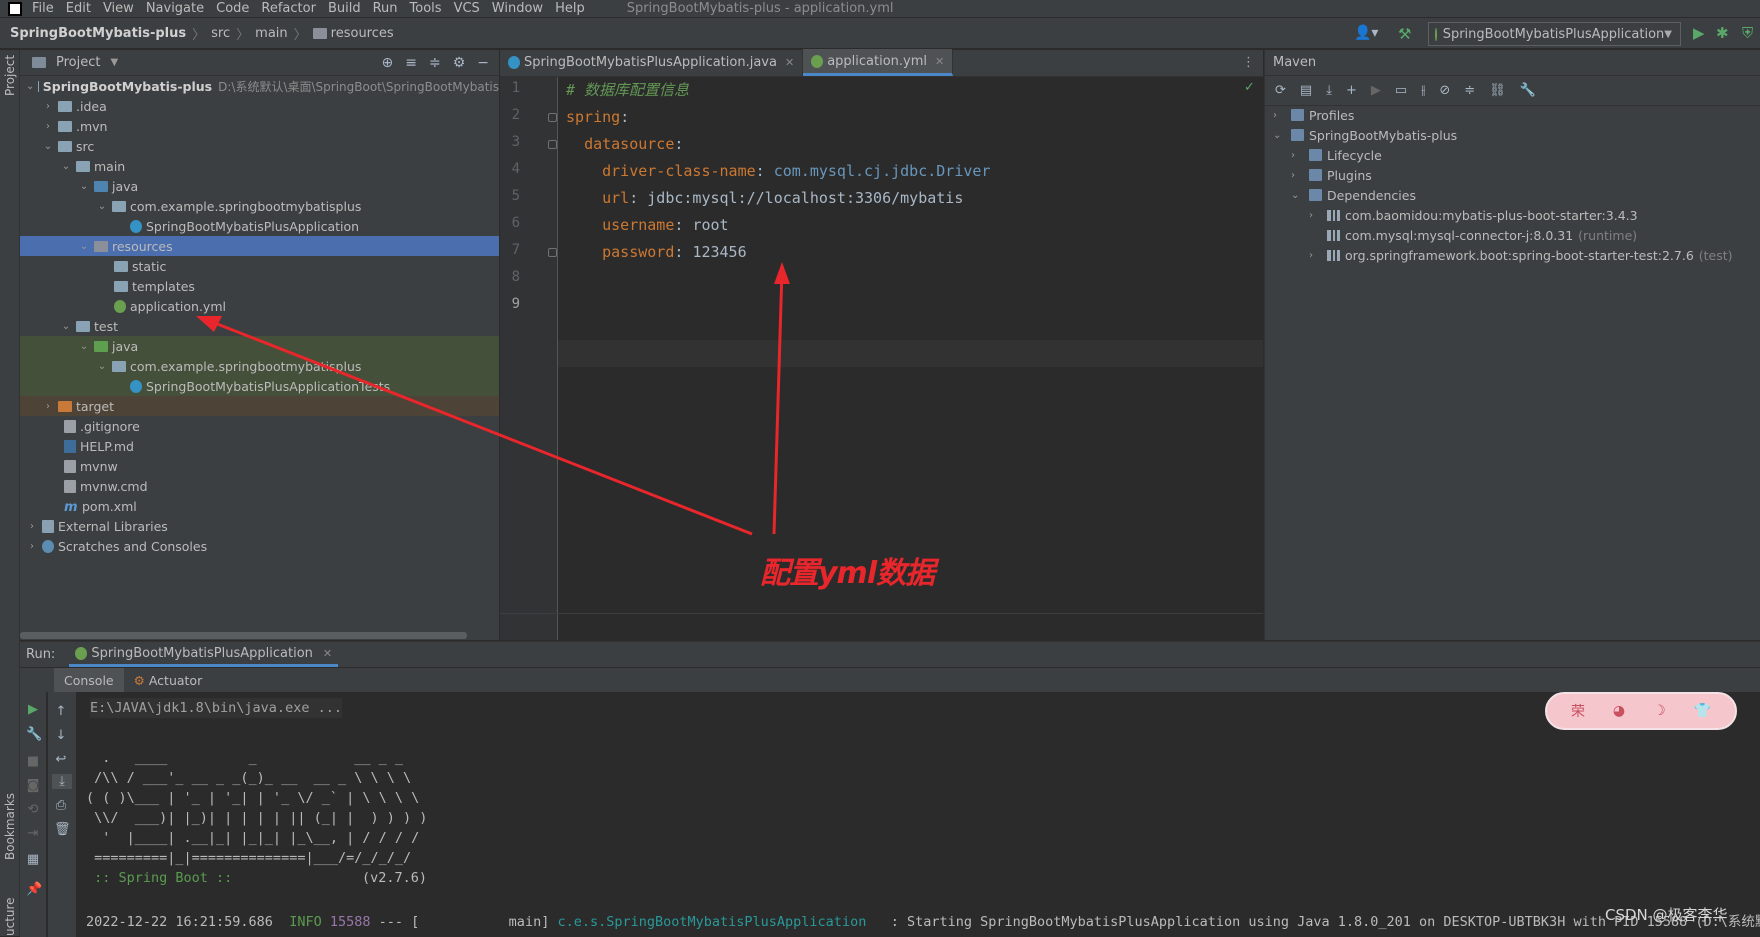  Describe the element at coordinates (778, 402) in the screenshot. I see `annotation-arrow-up` at that location.